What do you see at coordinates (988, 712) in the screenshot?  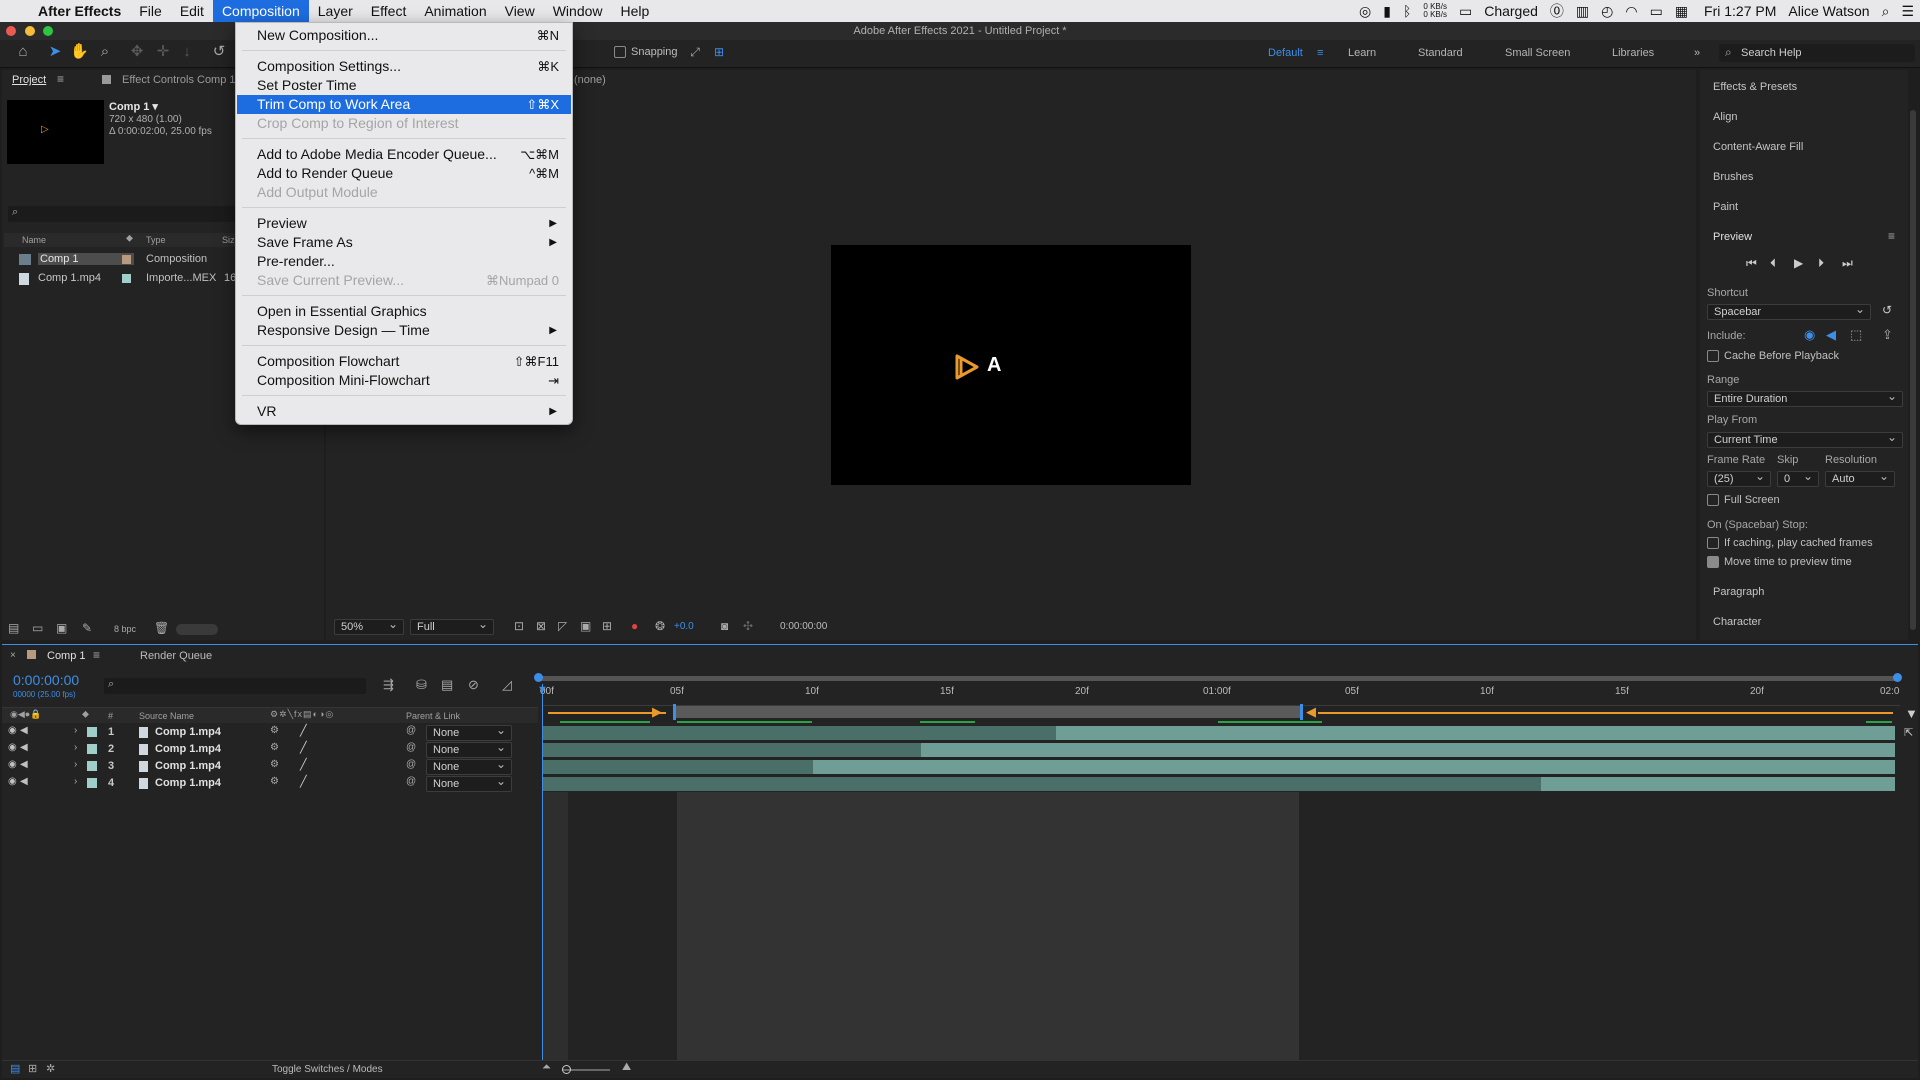 I see `work-area-bar` at bounding box center [988, 712].